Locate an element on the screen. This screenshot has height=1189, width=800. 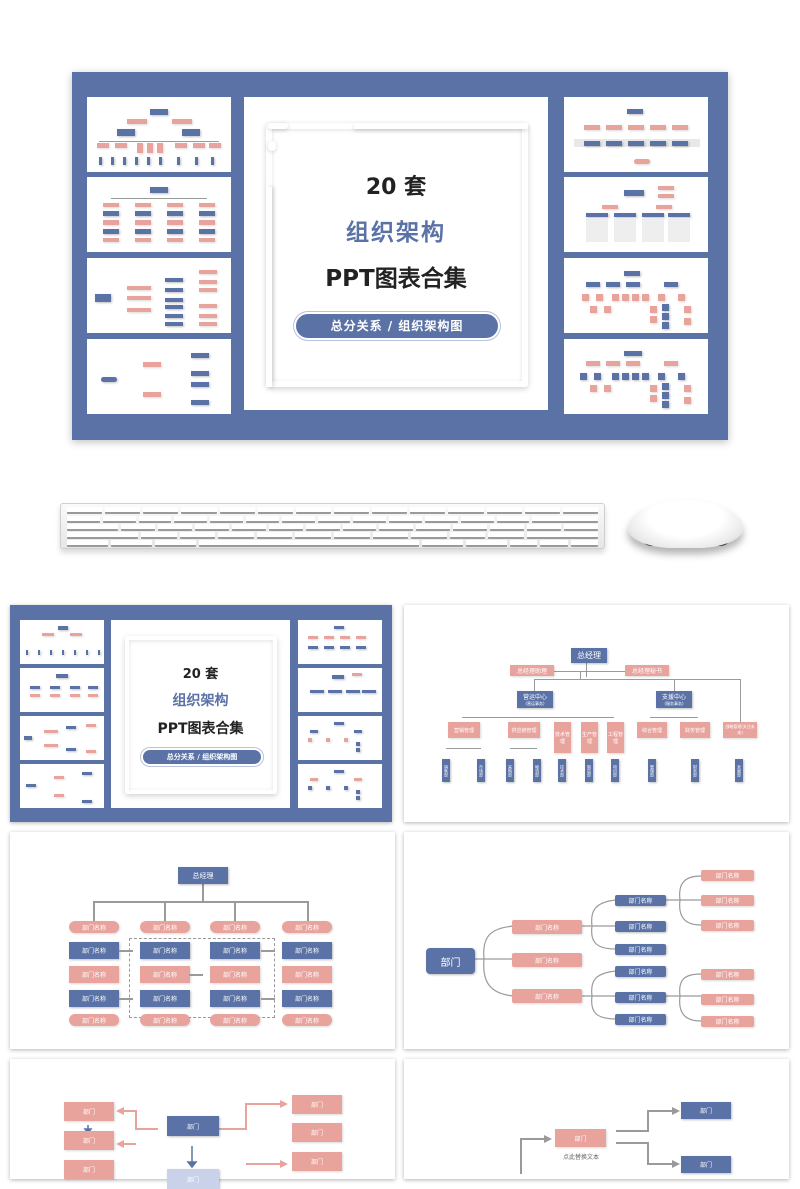
preview-slide-branch-flow: 部门 点此替换文本 部门 部门 is located at coordinates (596, 1119).